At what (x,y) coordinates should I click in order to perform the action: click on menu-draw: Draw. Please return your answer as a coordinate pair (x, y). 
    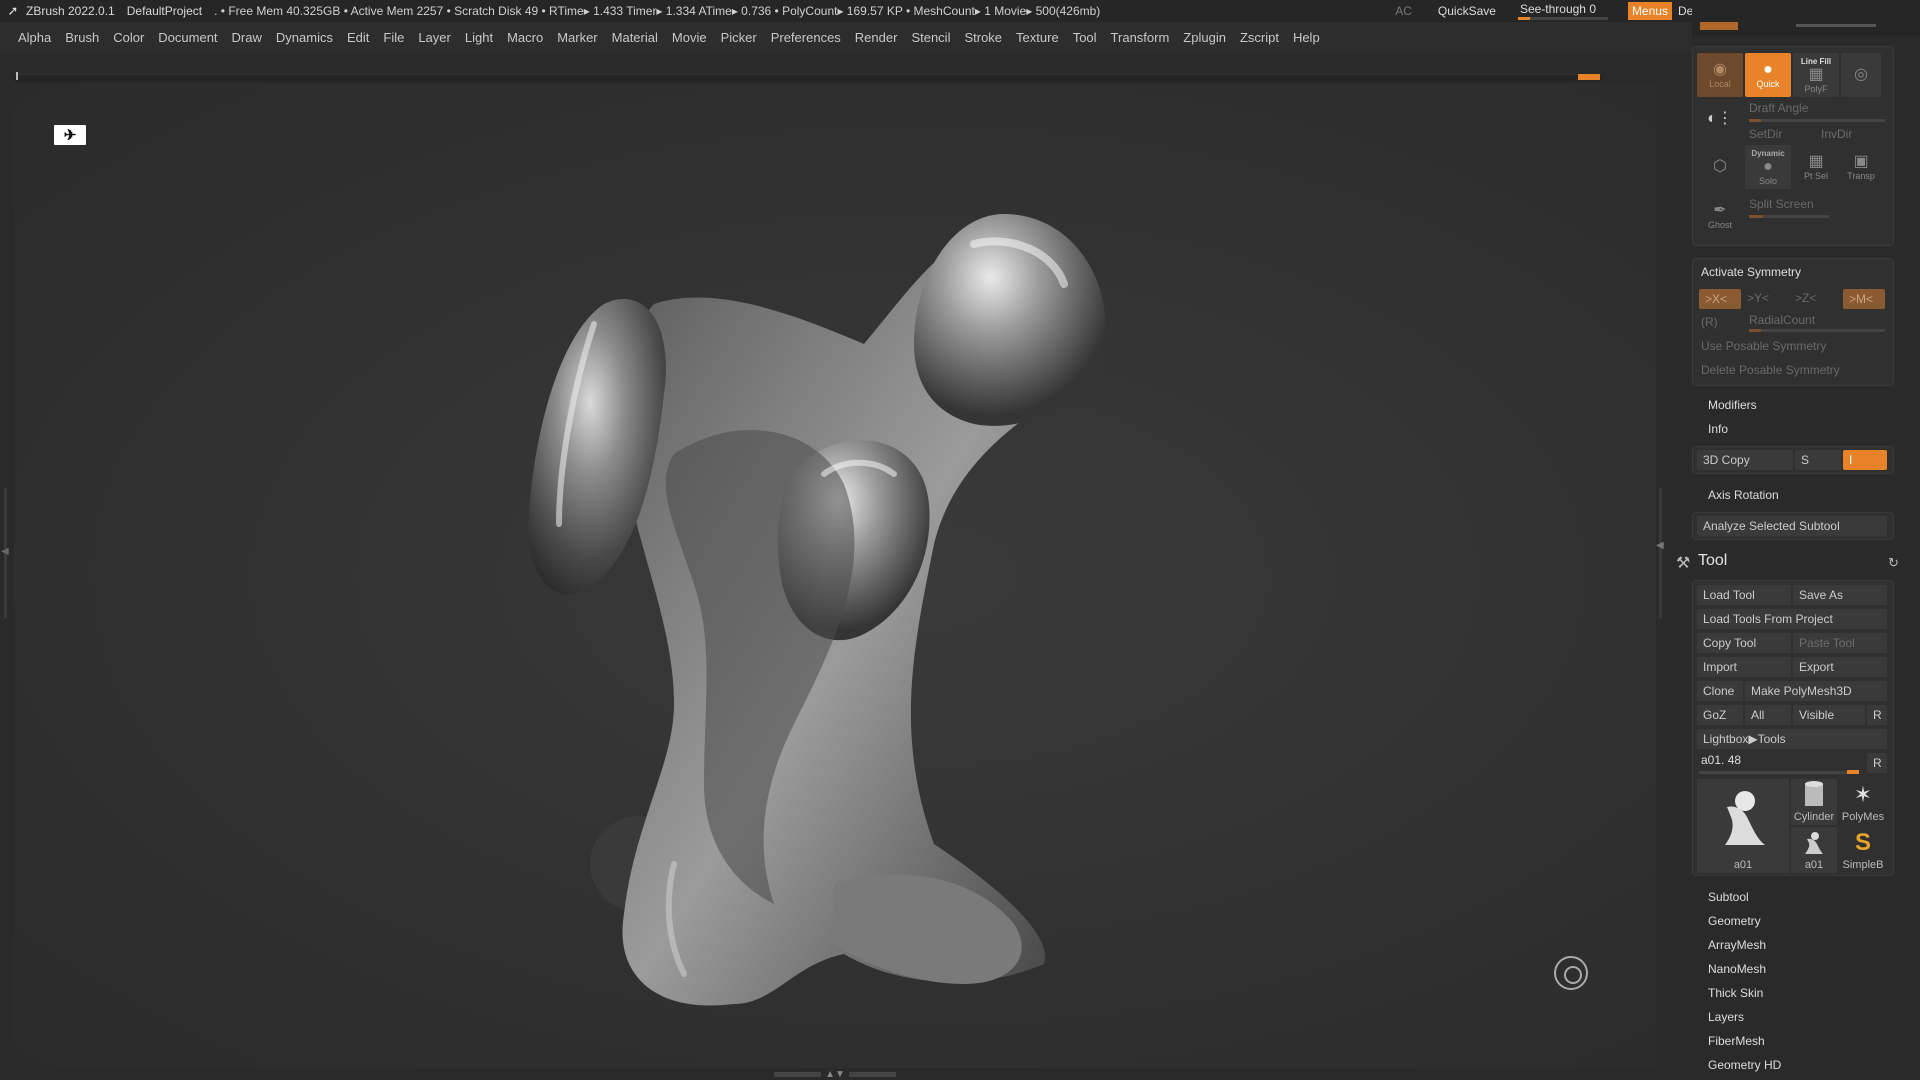
    Looking at the image, I should click on (247, 37).